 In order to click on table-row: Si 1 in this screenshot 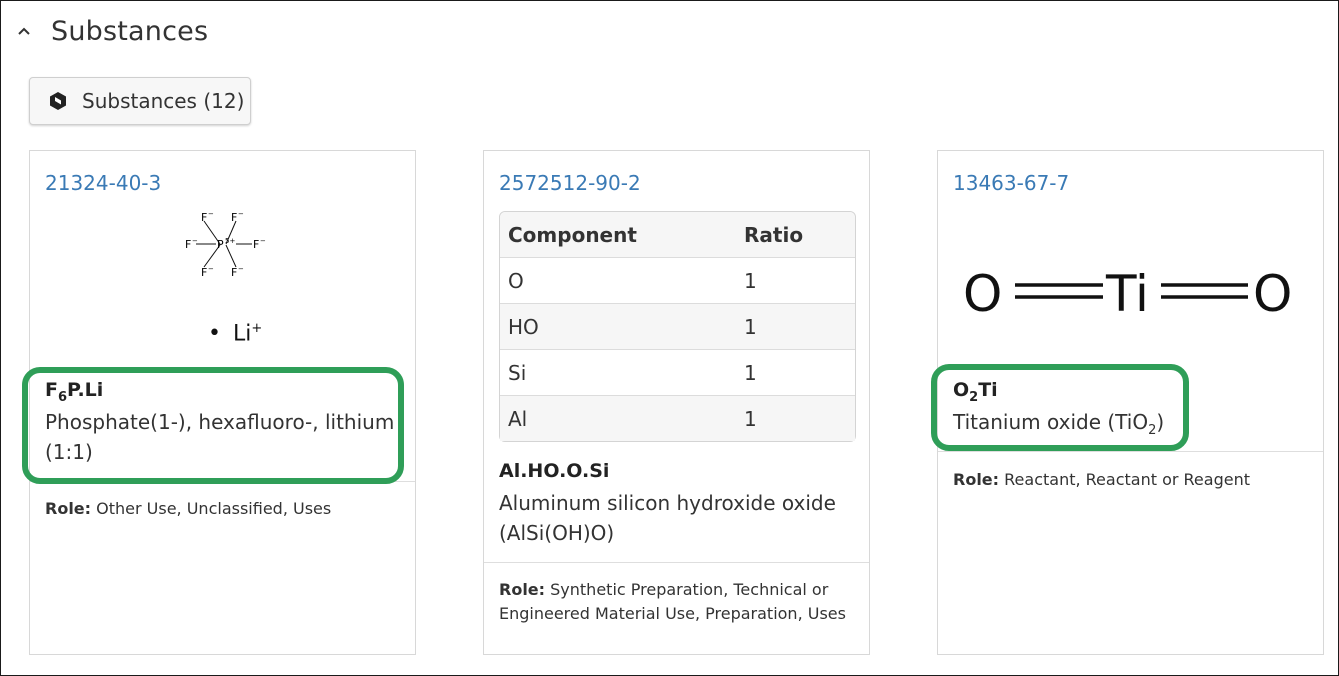, I will do `click(677, 373)`.